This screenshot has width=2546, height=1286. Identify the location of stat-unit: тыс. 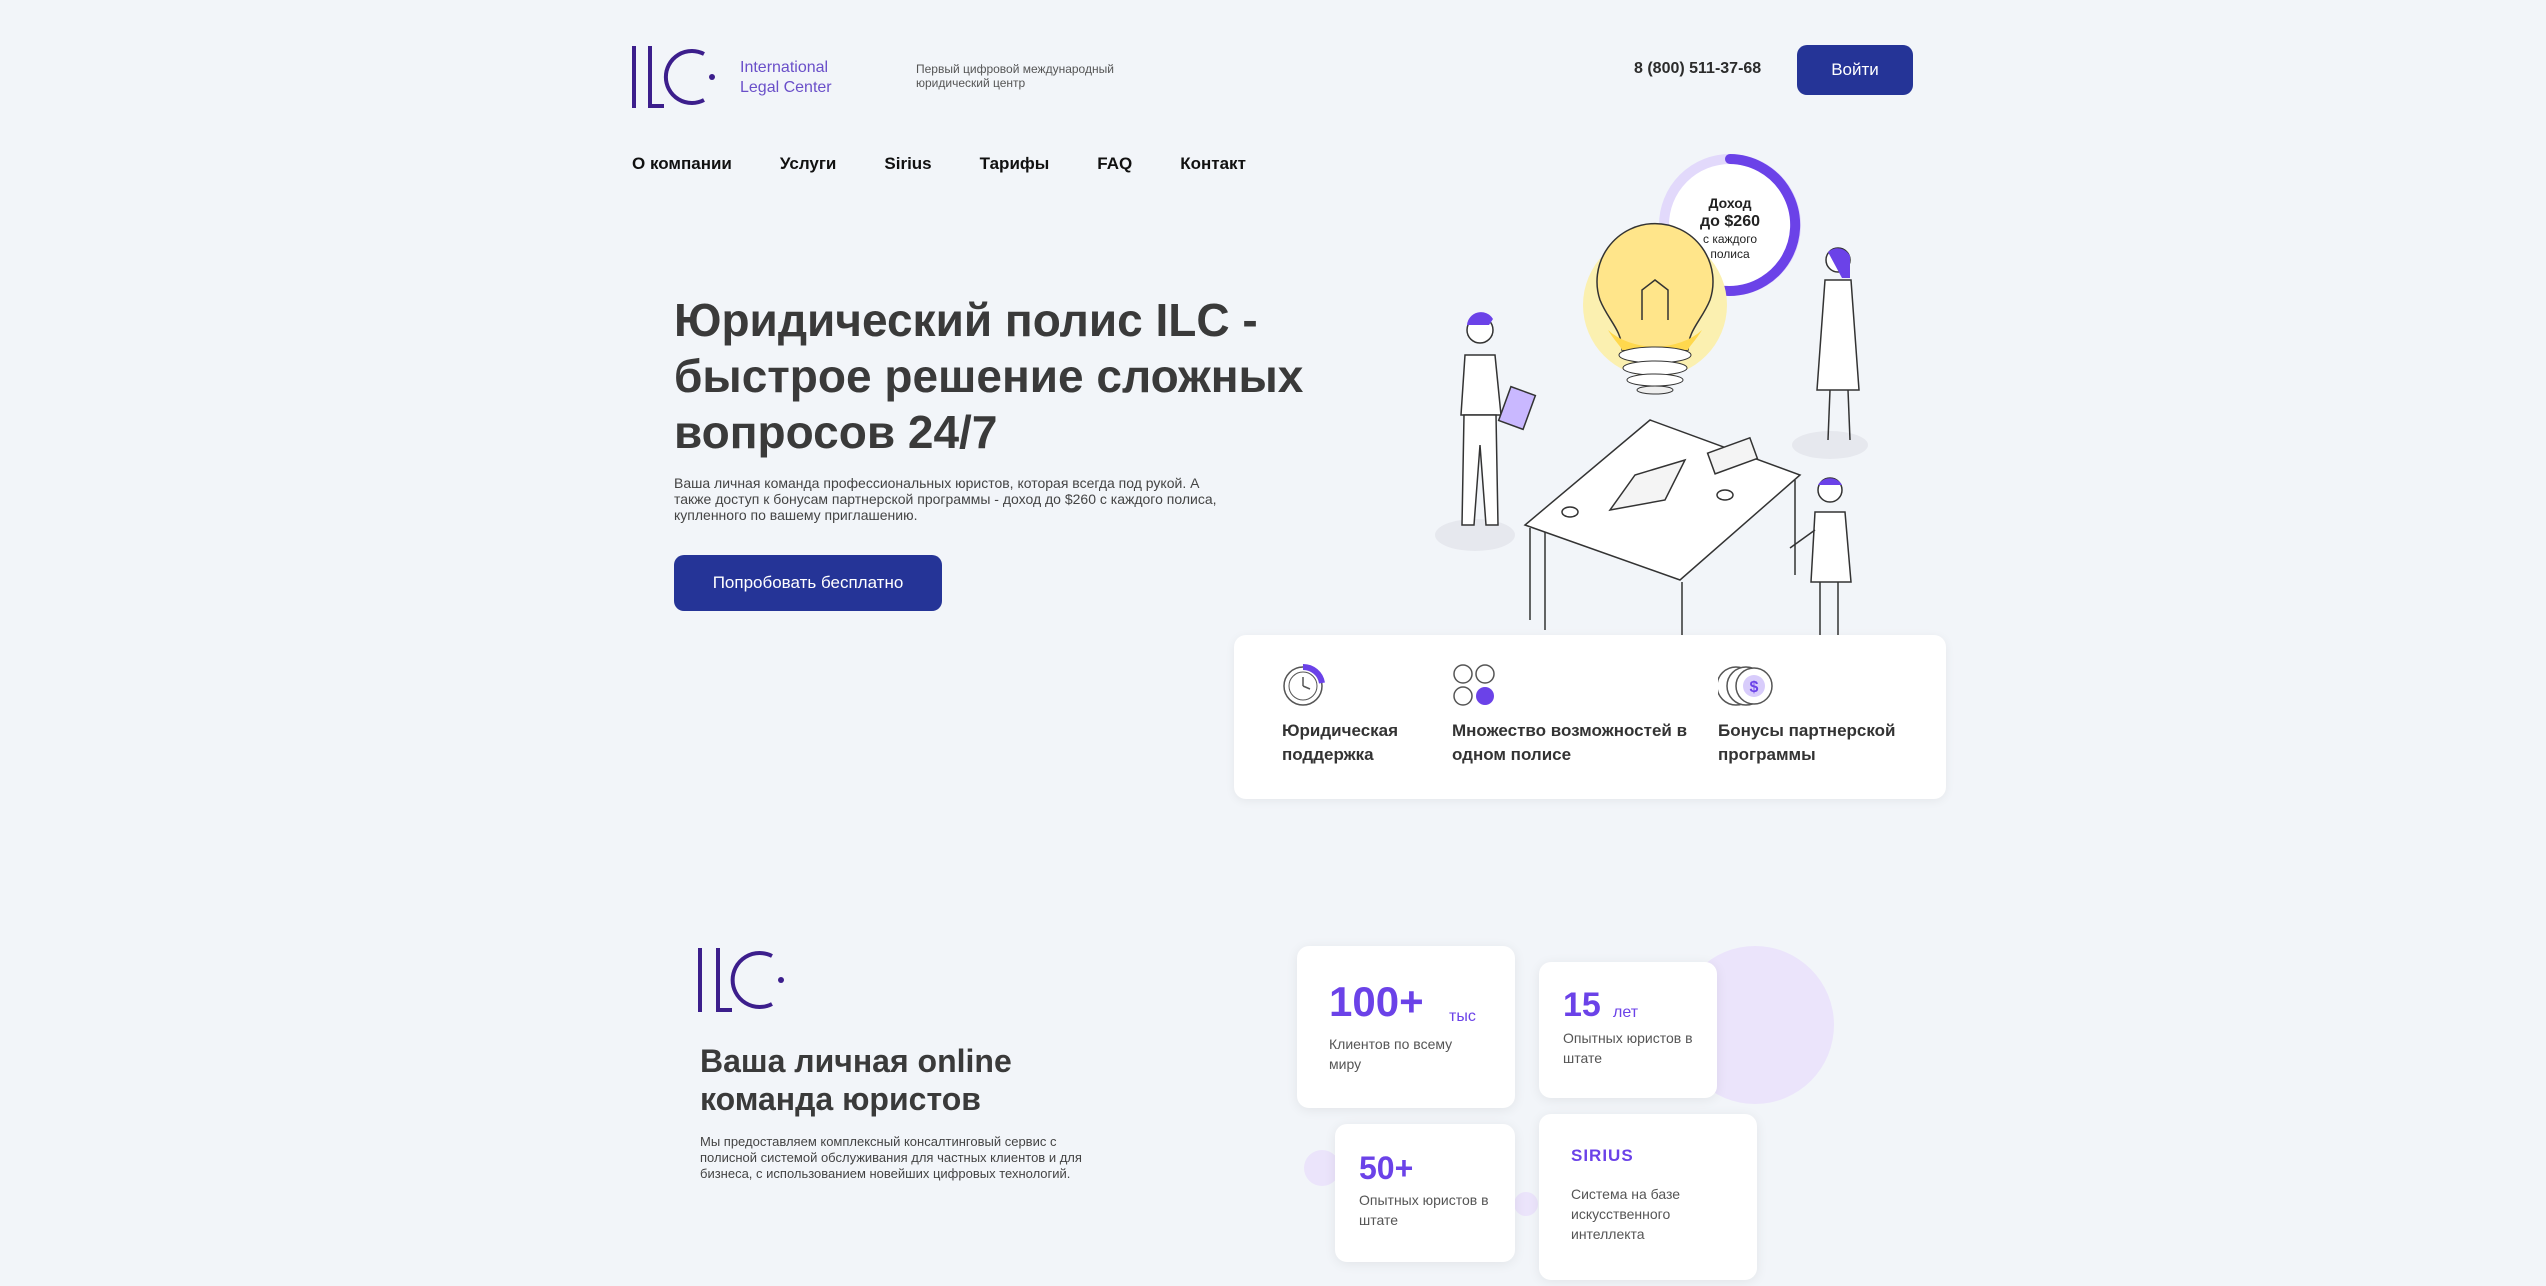
(1462, 1016).